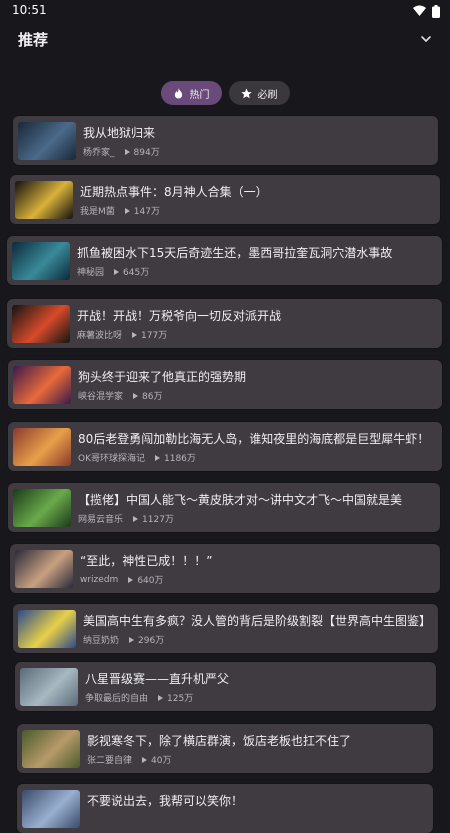 The width and height of the screenshot is (450, 833). Describe the element at coordinates (29, 10) in the screenshot. I see `status-time: 10:51` at that location.